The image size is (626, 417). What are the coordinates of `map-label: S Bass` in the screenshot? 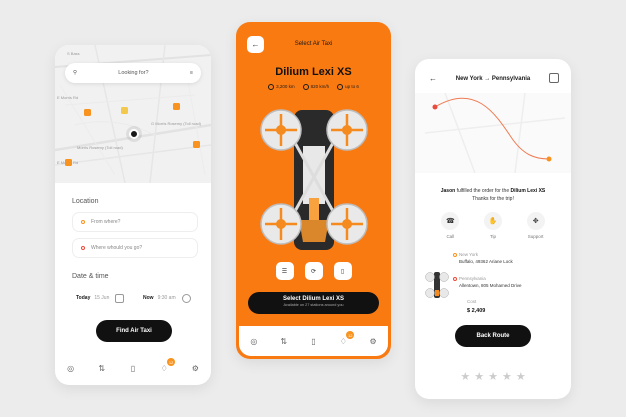 It's located at (73, 53).